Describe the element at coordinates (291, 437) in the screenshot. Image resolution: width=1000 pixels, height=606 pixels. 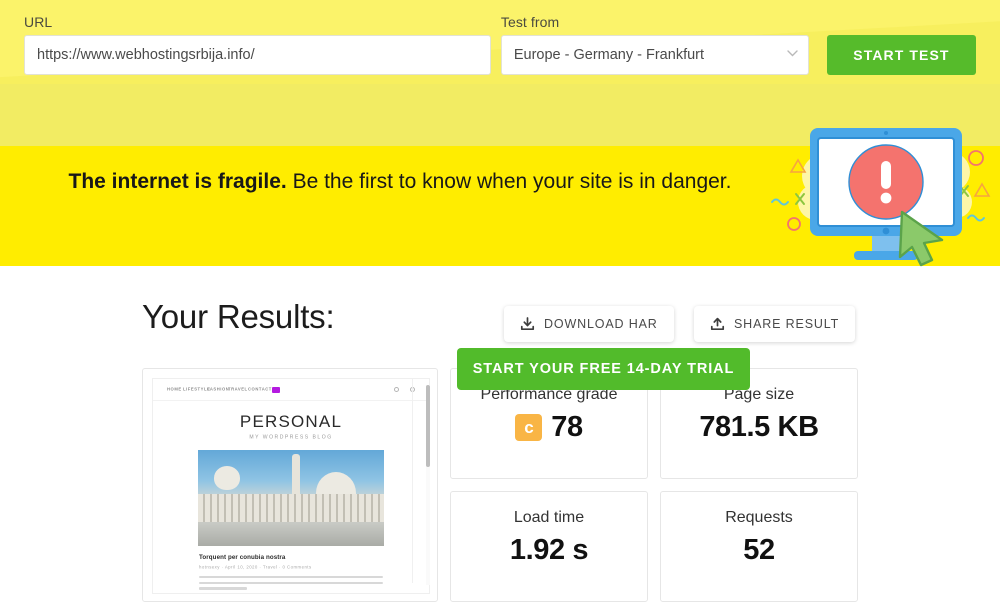
I see `site-tagline: MY WORDPRESS BLOG` at that location.